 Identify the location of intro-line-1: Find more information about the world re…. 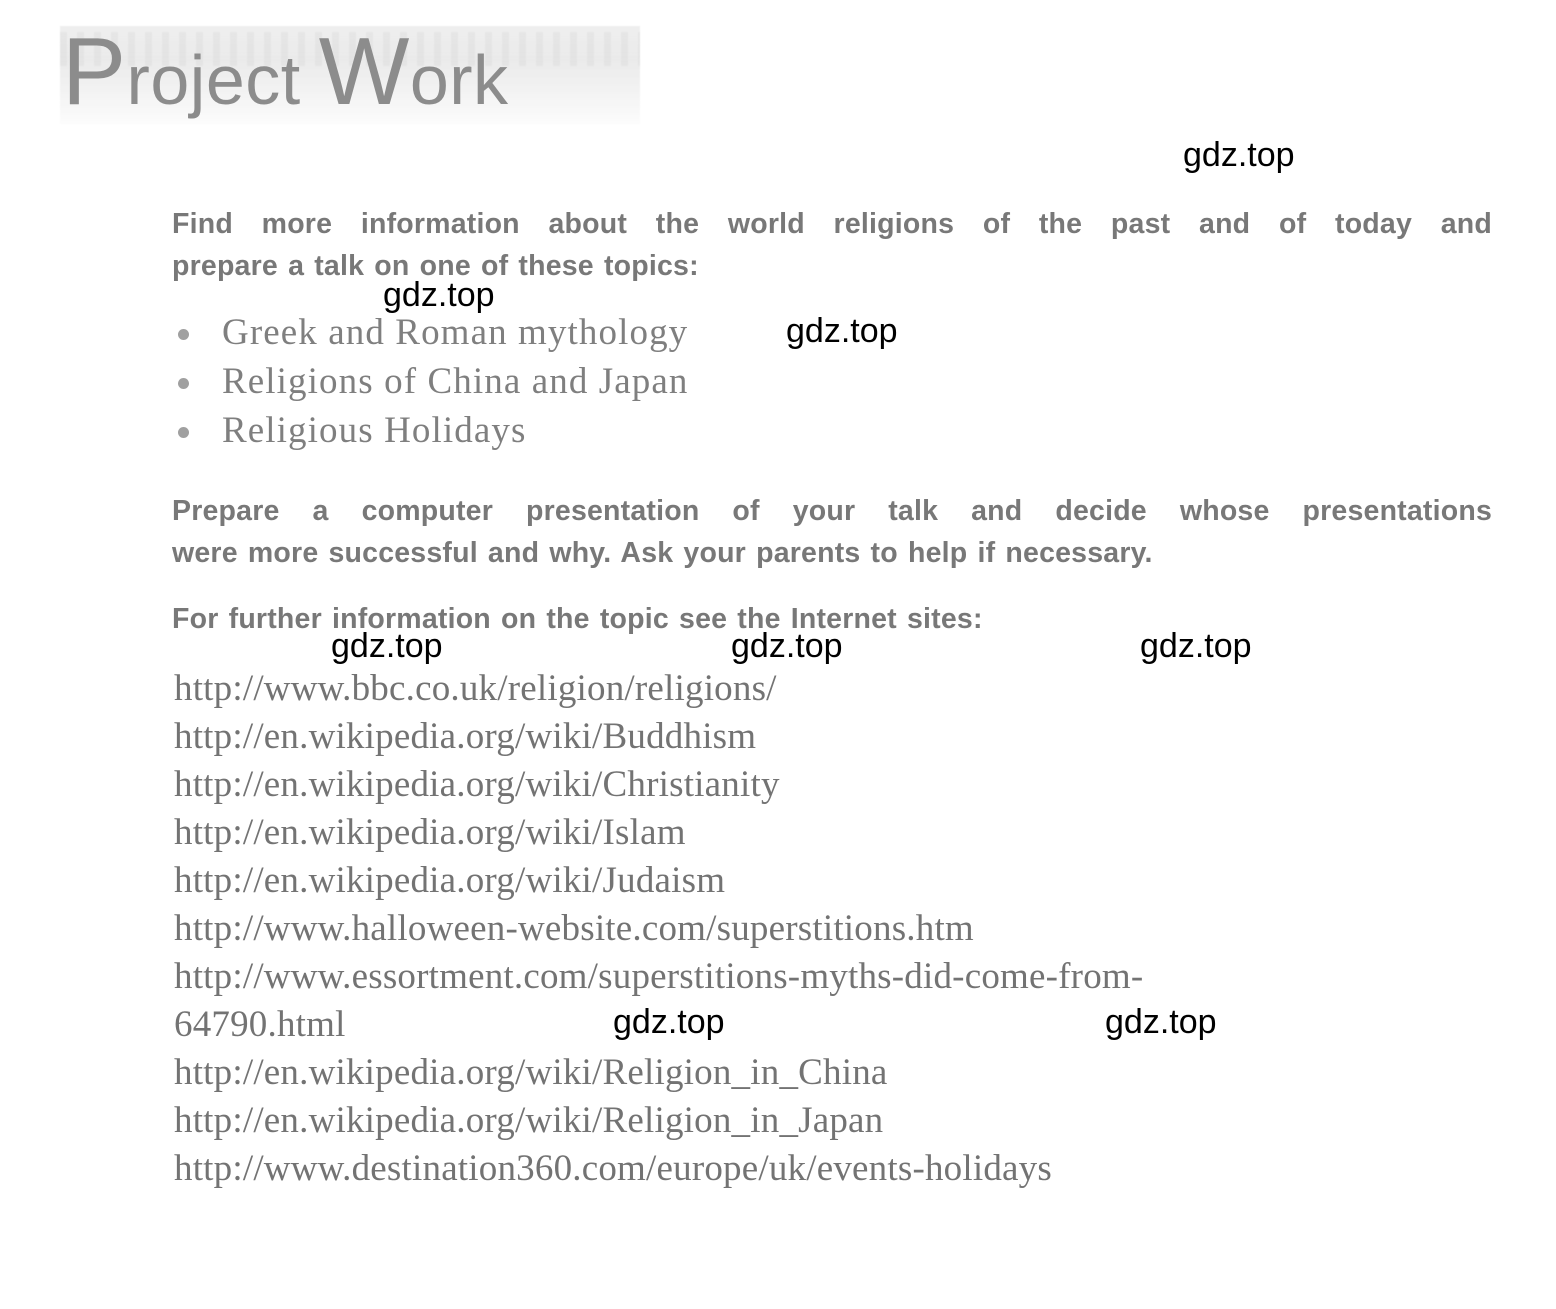
(832, 224).